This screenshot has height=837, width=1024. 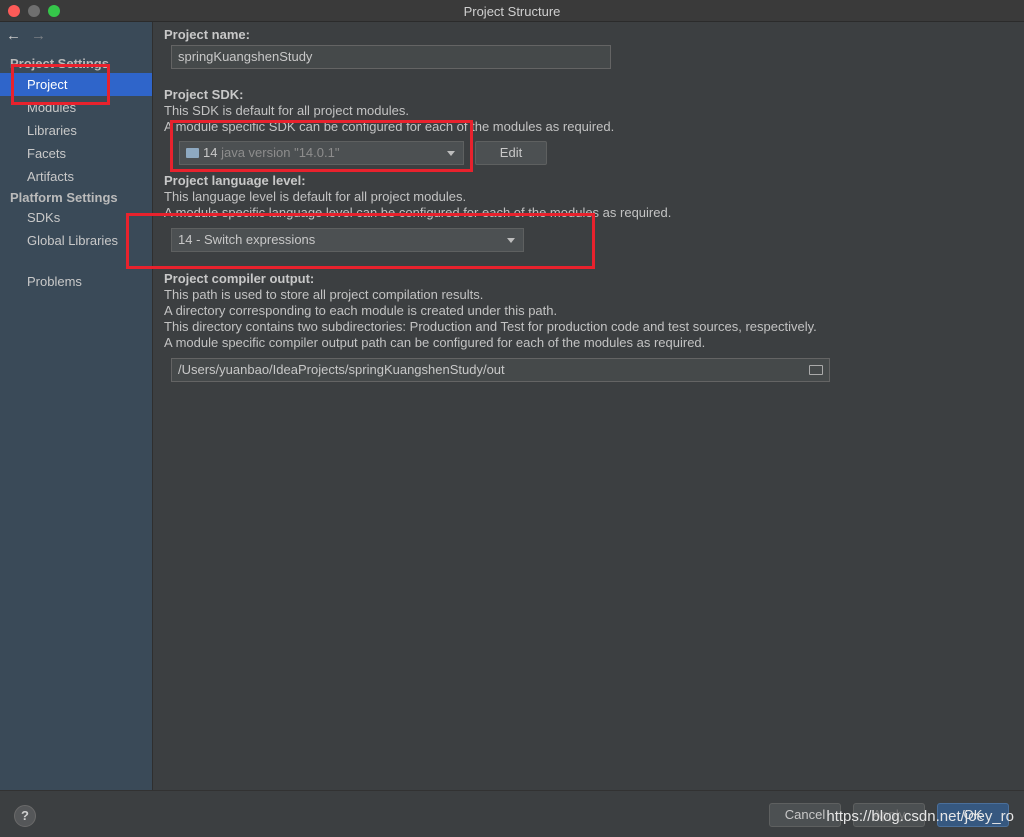 What do you see at coordinates (76, 153) in the screenshot?
I see `sidebar-item-facets: Facets` at bounding box center [76, 153].